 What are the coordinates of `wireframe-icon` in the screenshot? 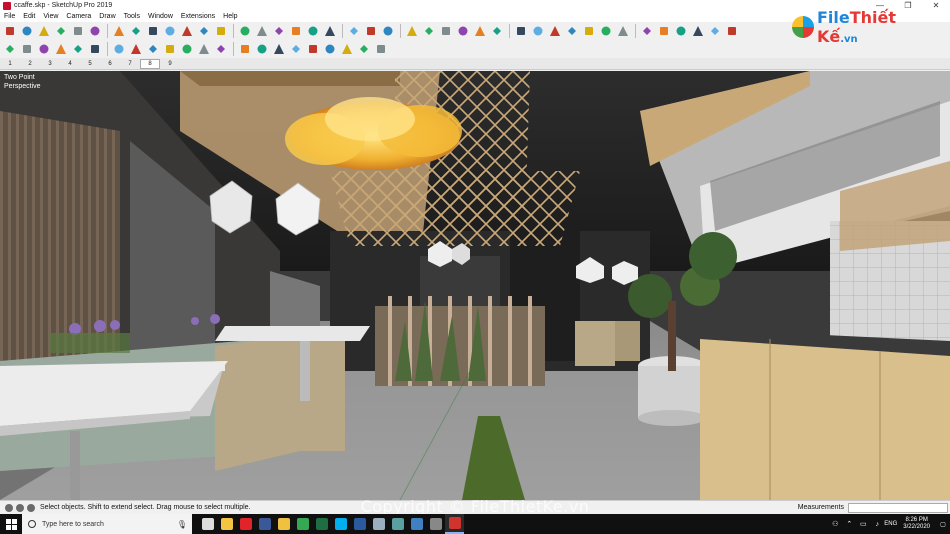 It's located at (428, 31).